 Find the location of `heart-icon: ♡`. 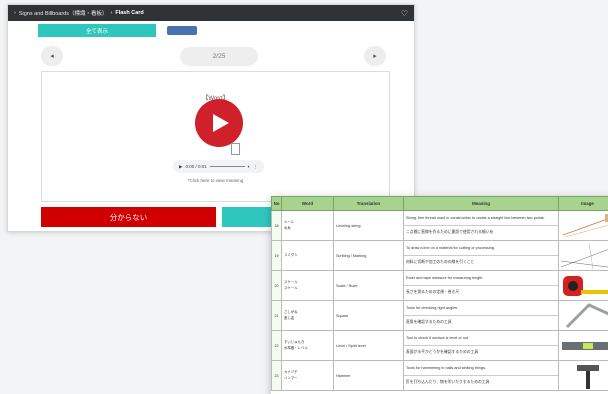

heart-icon: ♡ is located at coordinates (404, 13).